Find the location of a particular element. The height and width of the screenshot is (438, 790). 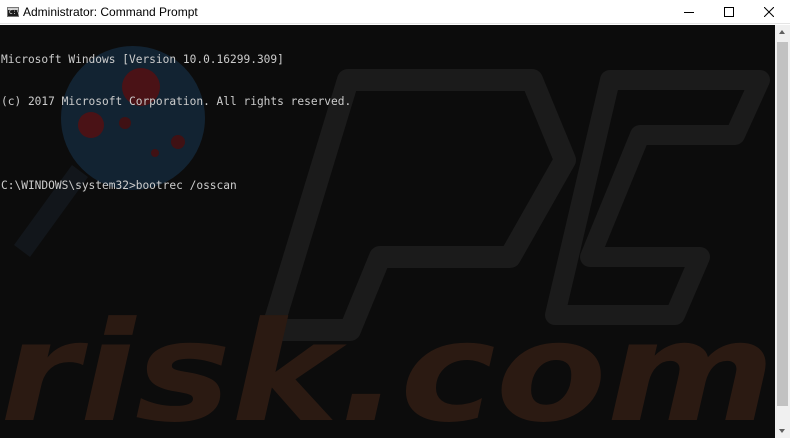

minimize-button is located at coordinates (689, 12).